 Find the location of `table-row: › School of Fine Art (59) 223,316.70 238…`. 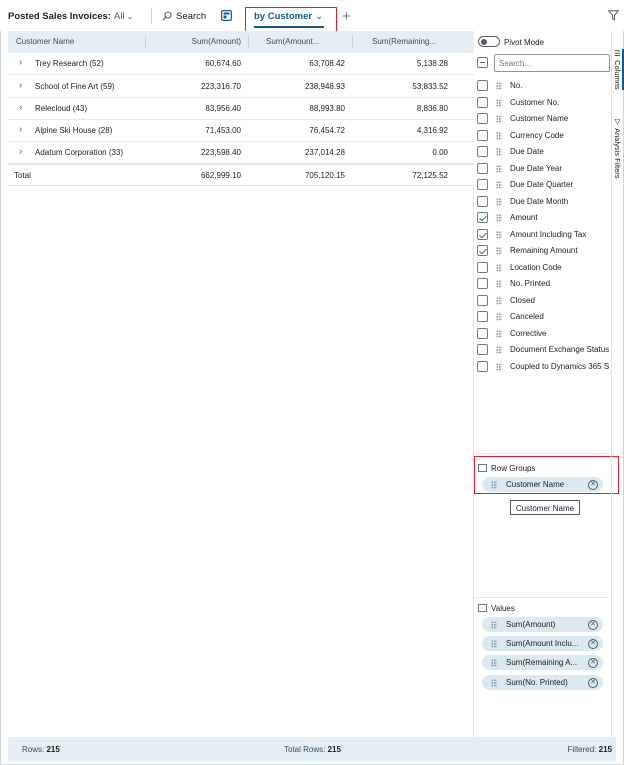

table-row: › School of Fine Art (59) 223,316.70 238… is located at coordinates (241, 87).